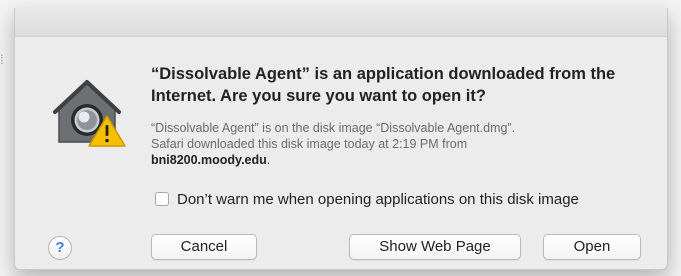 Image resolution: width=681 pixels, height=276 pixels. Describe the element at coordinates (401, 160) in the screenshot. I see `info-line-3: bni8200.moody.edu.` at that location.